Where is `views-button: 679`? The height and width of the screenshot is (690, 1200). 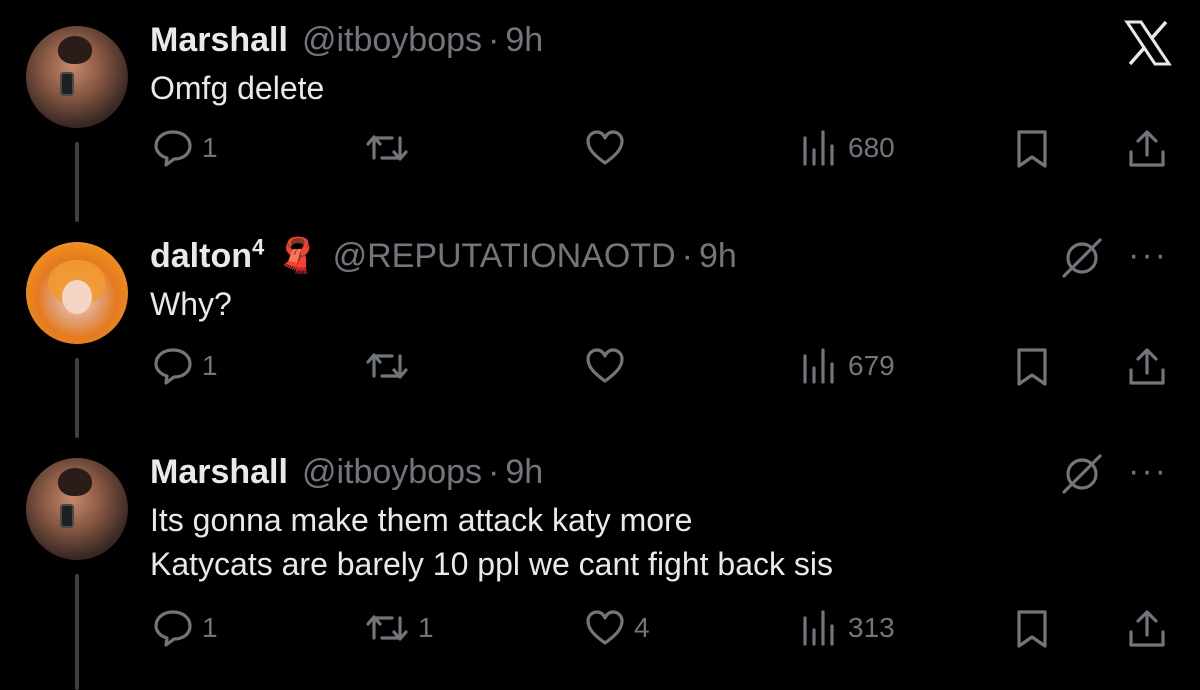
views-button: 679 is located at coordinates (847, 366).